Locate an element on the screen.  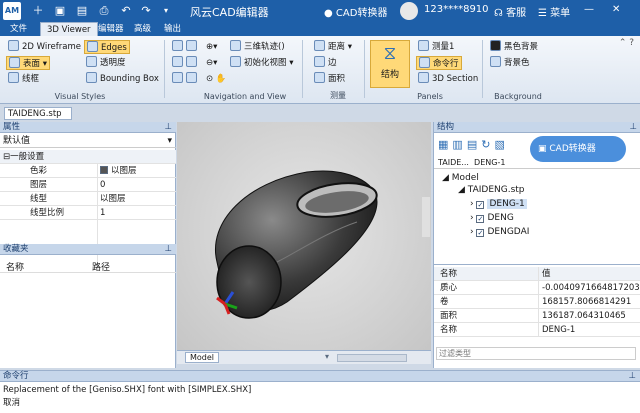
close-button: ✕ is located at coordinates (616, 9).